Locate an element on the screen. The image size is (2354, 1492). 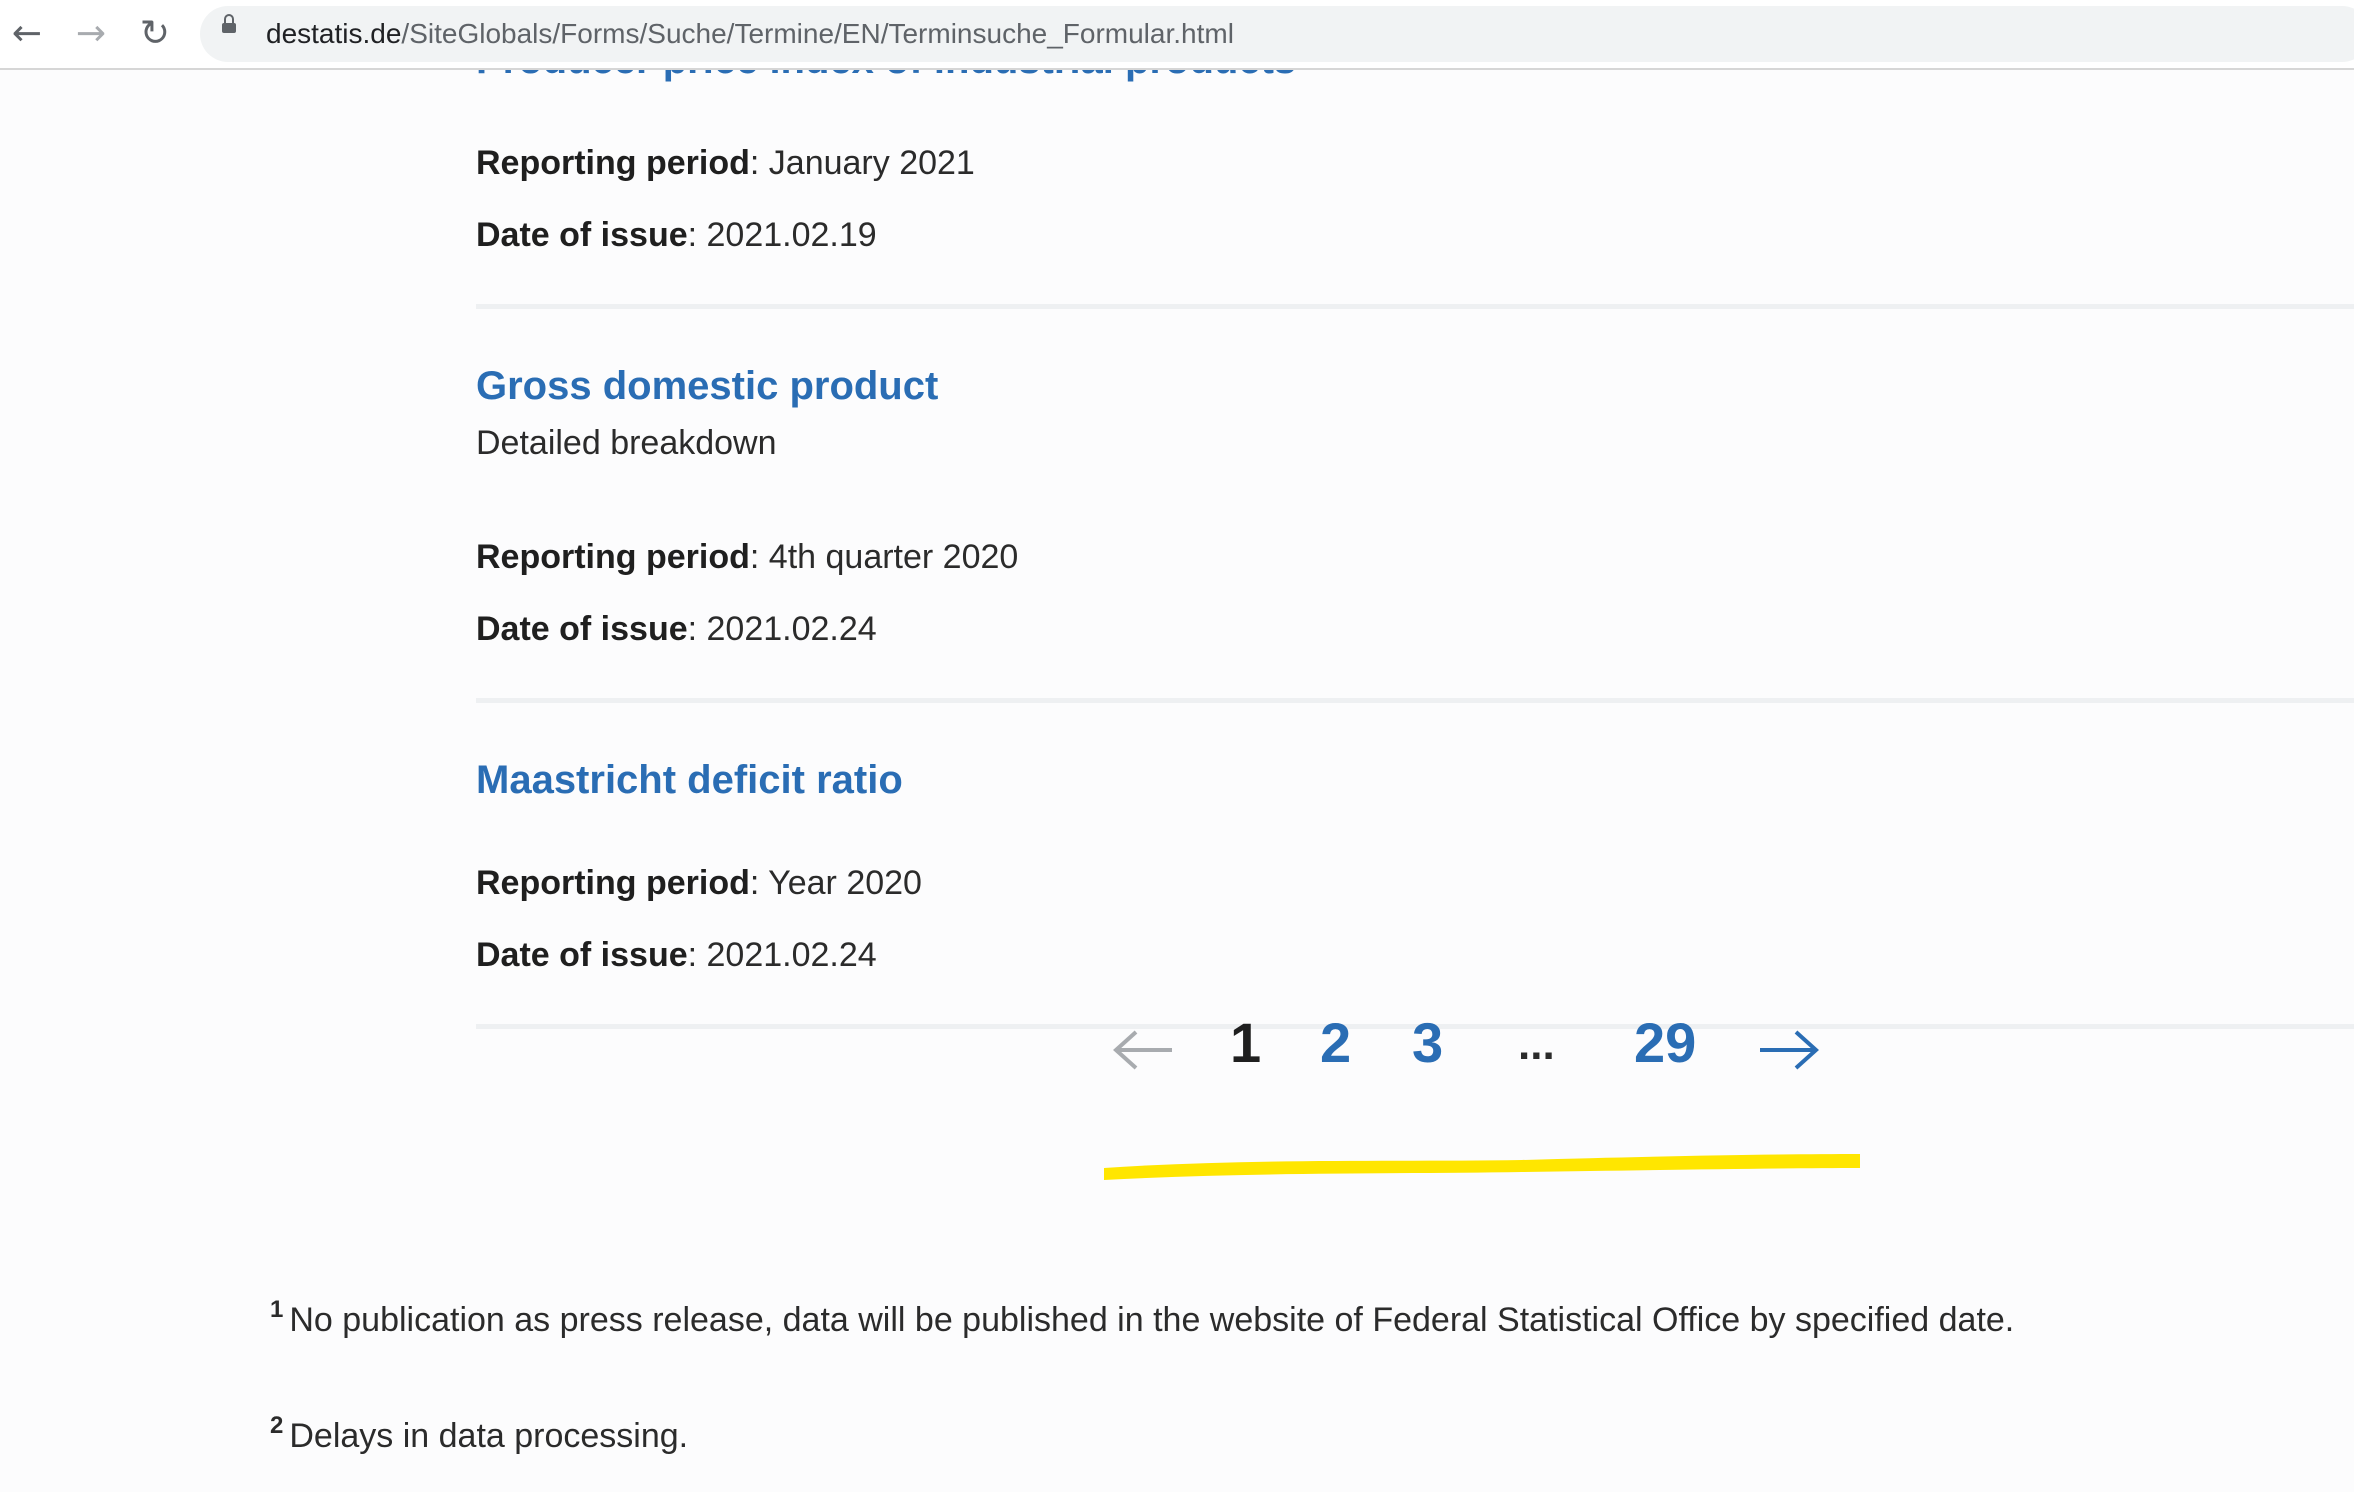
prev-page-arrow-icon is located at coordinates (1144, 1050).